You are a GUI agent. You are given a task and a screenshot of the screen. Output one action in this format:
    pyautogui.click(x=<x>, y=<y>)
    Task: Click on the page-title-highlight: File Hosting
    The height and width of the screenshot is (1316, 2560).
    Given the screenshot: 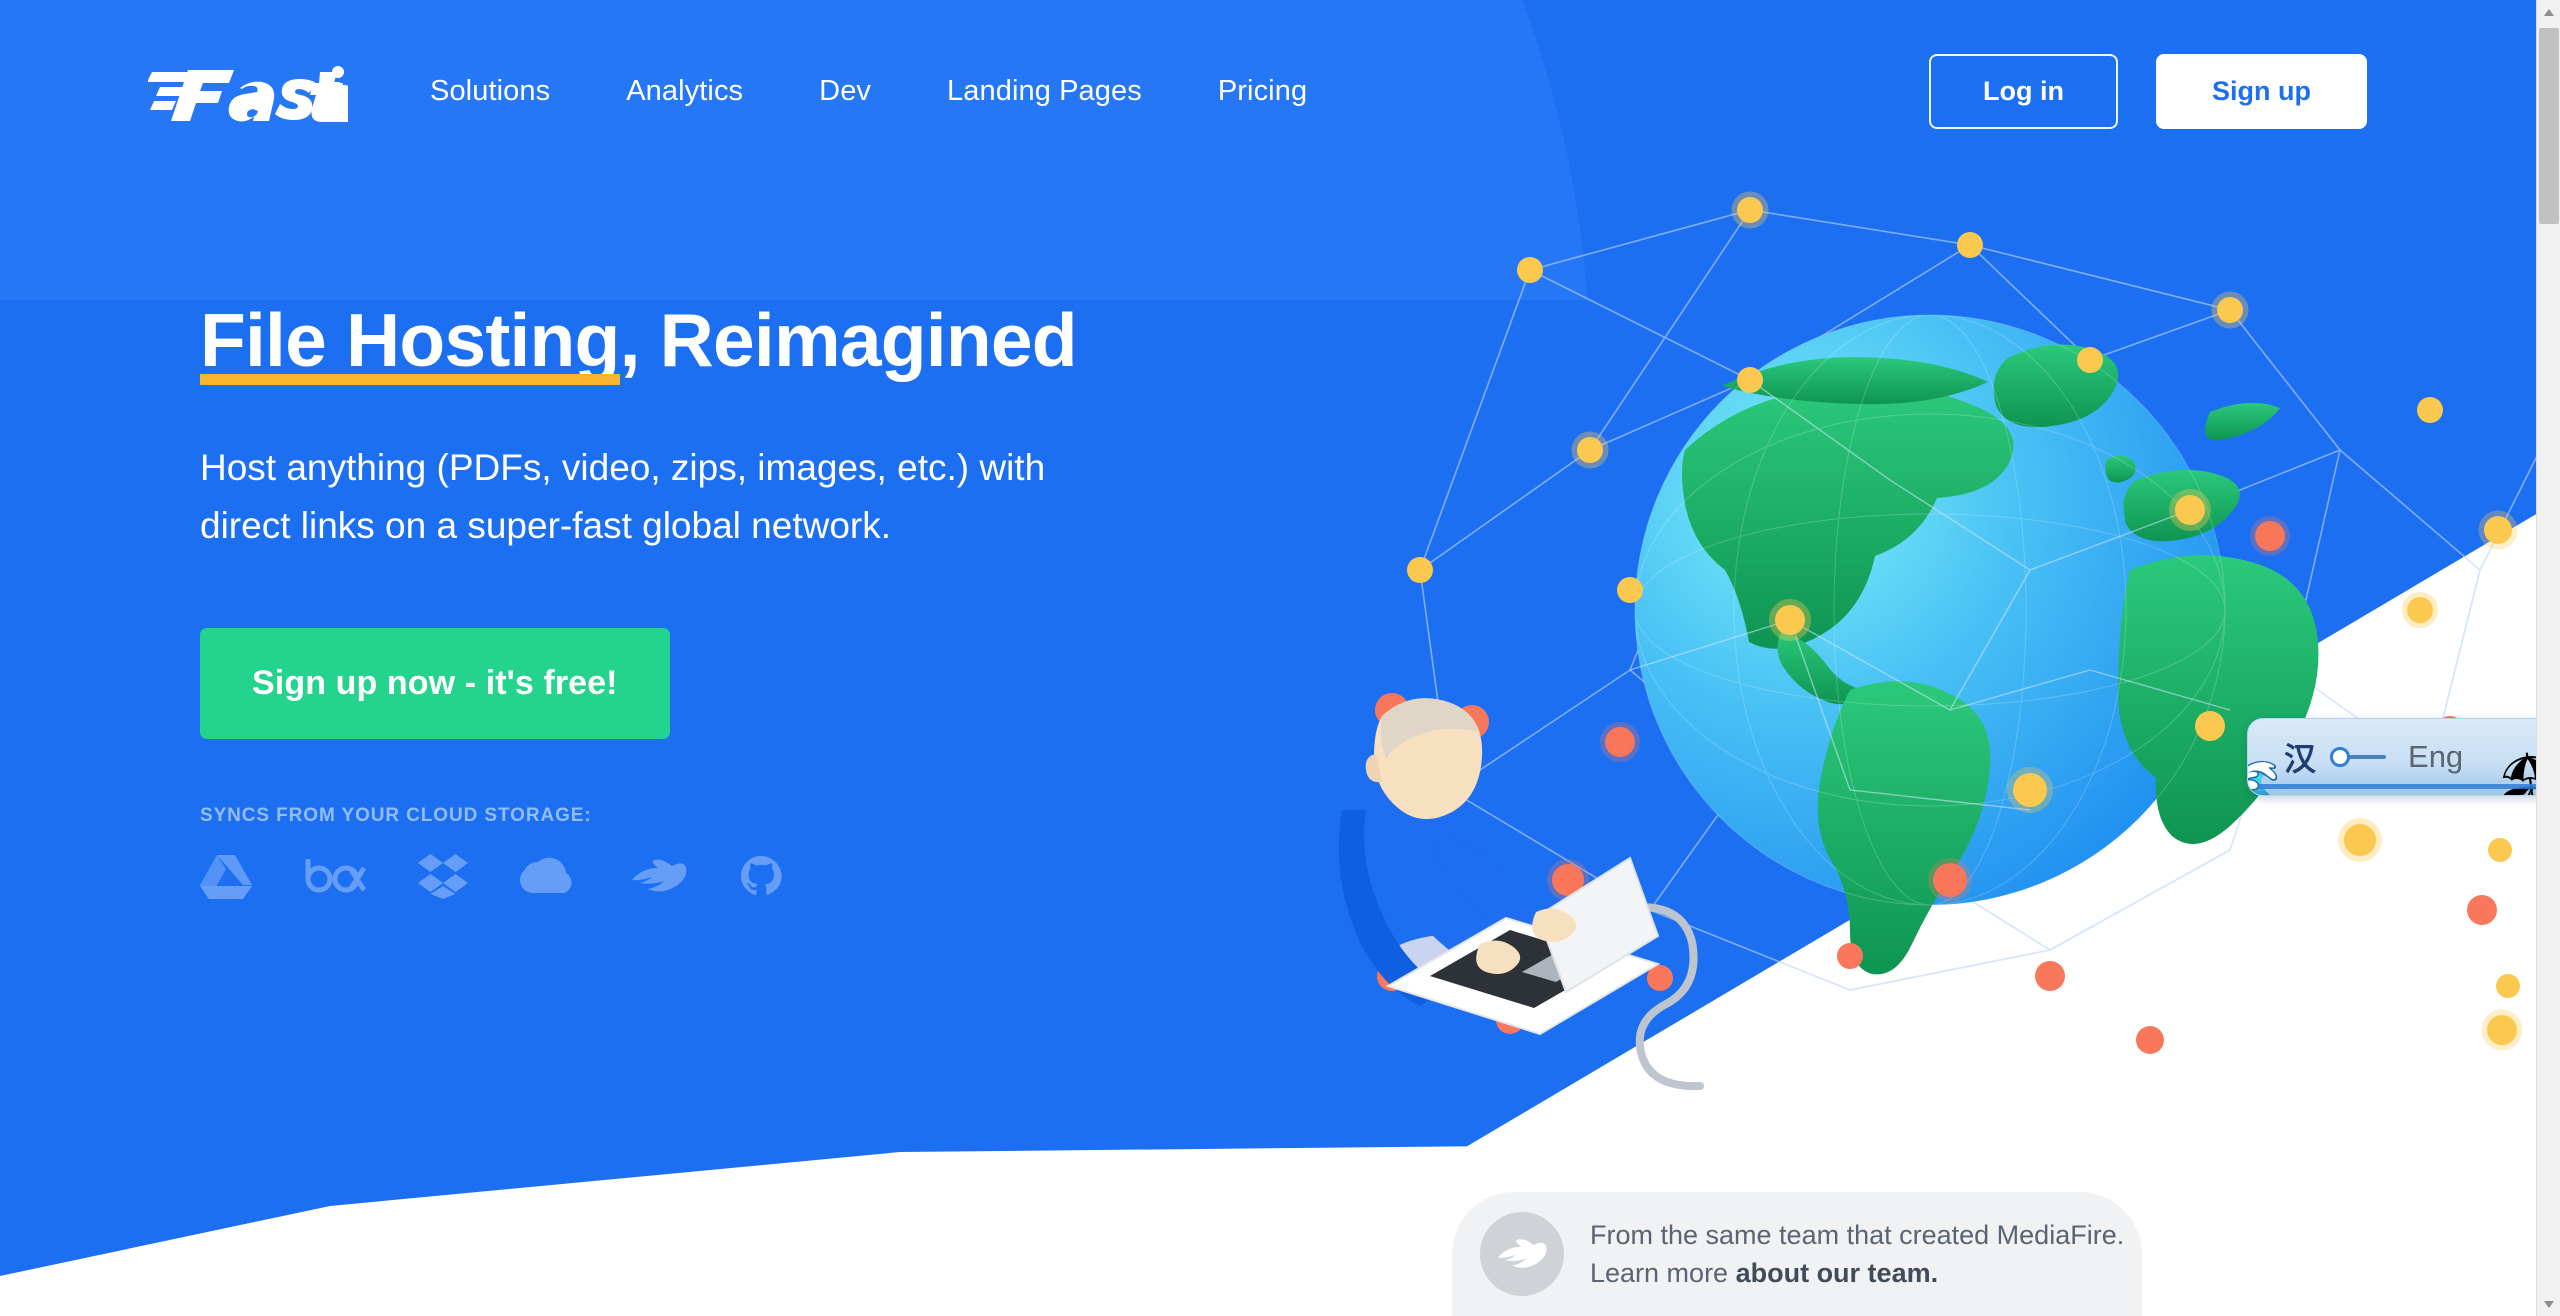 What is the action you would take?
    pyautogui.click(x=410, y=341)
    